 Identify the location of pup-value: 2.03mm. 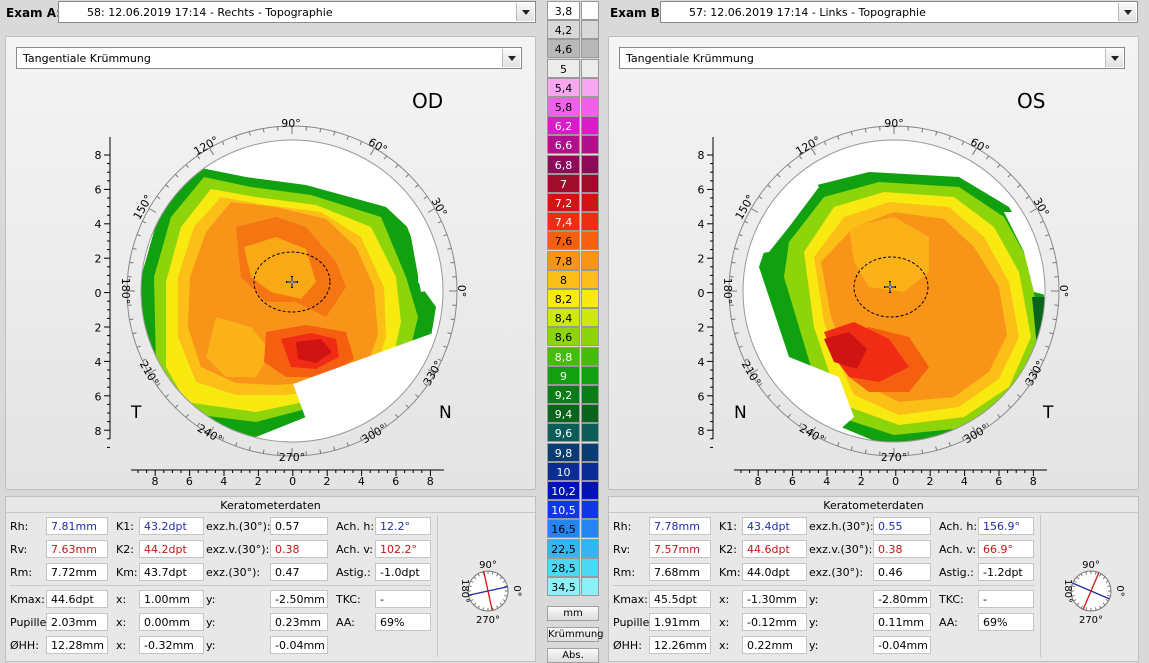
(77, 622).